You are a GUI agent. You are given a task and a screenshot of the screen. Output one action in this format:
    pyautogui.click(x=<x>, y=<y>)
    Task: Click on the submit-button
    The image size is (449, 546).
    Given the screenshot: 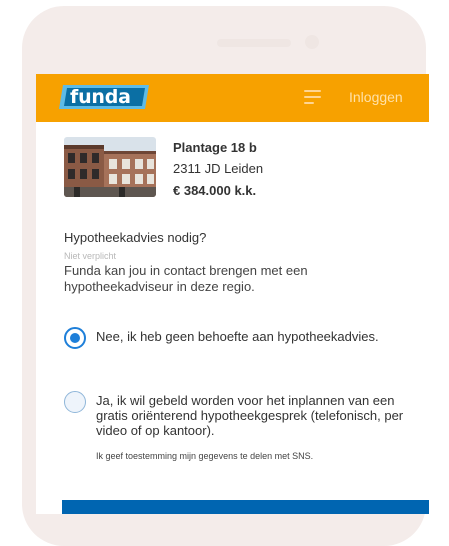 What is the action you would take?
    pyautogui.click(x=245, y=507)
    